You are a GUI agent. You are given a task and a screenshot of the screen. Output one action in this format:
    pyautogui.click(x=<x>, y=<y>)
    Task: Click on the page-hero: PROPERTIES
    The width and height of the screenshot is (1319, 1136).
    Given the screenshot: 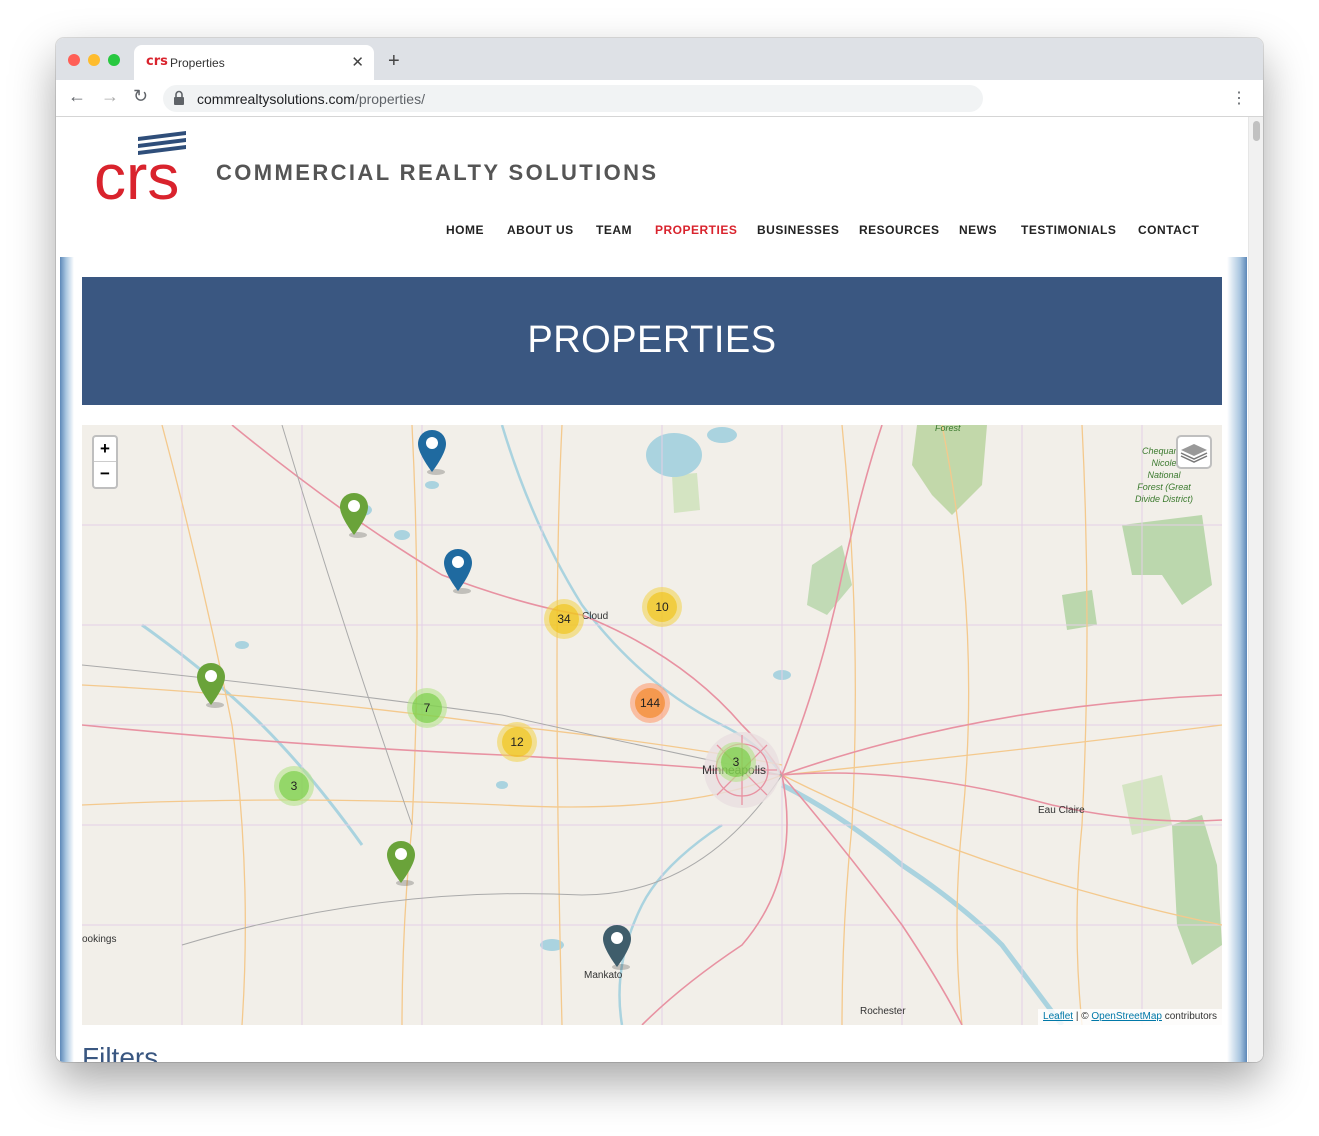 What is the action you would take?
    pyautogui.click(x=652, y=341)
    